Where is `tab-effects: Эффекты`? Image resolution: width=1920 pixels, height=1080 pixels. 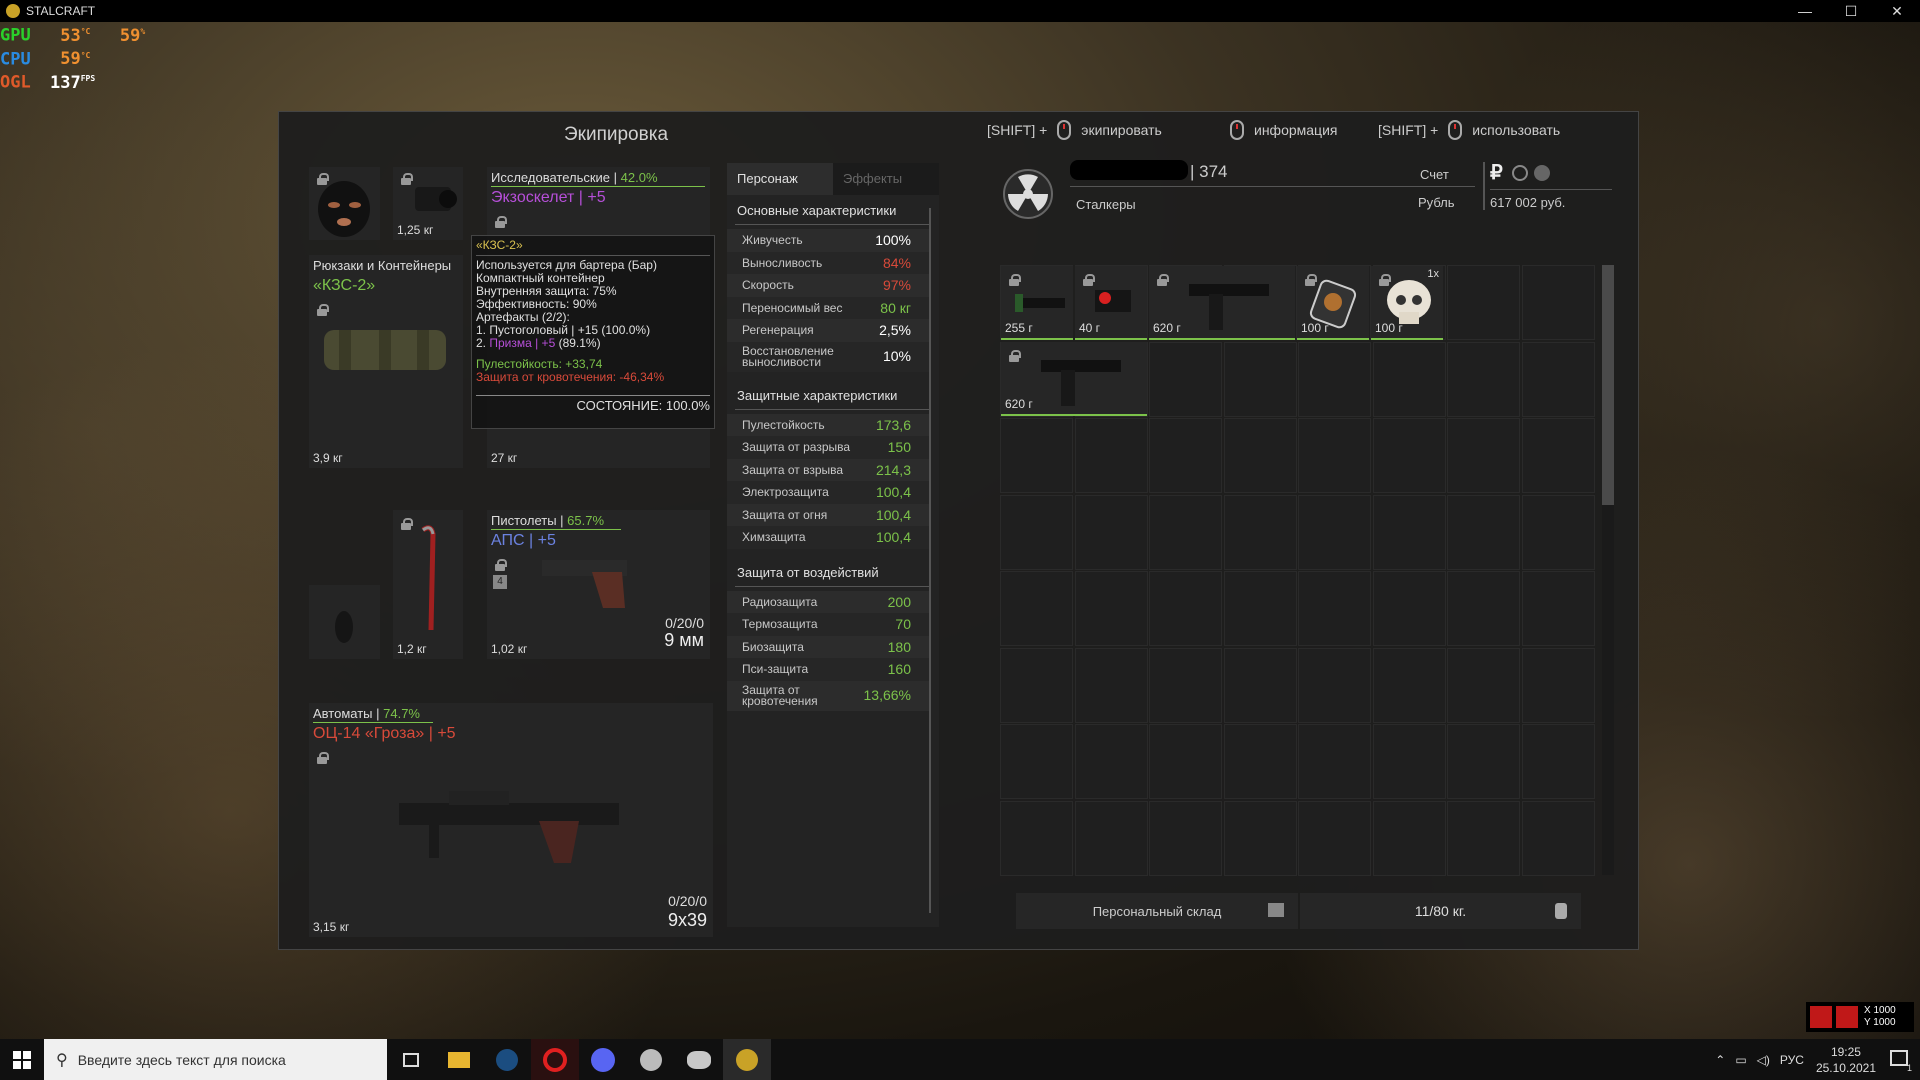
tab-effects: Эффекты is located at coordinates (886, 179).